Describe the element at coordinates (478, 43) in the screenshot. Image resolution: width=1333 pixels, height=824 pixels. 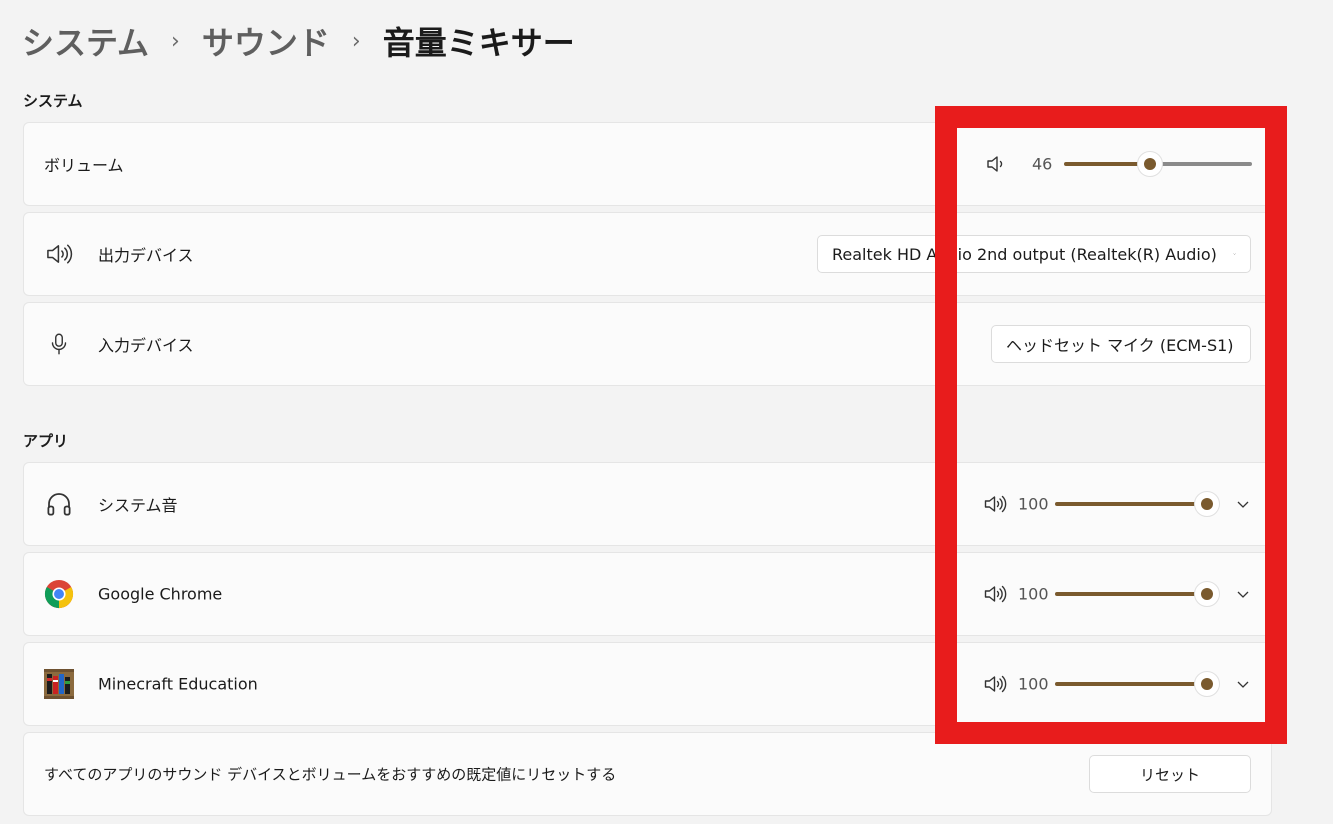
I see `page-title: 音量ミキサー` at that location.